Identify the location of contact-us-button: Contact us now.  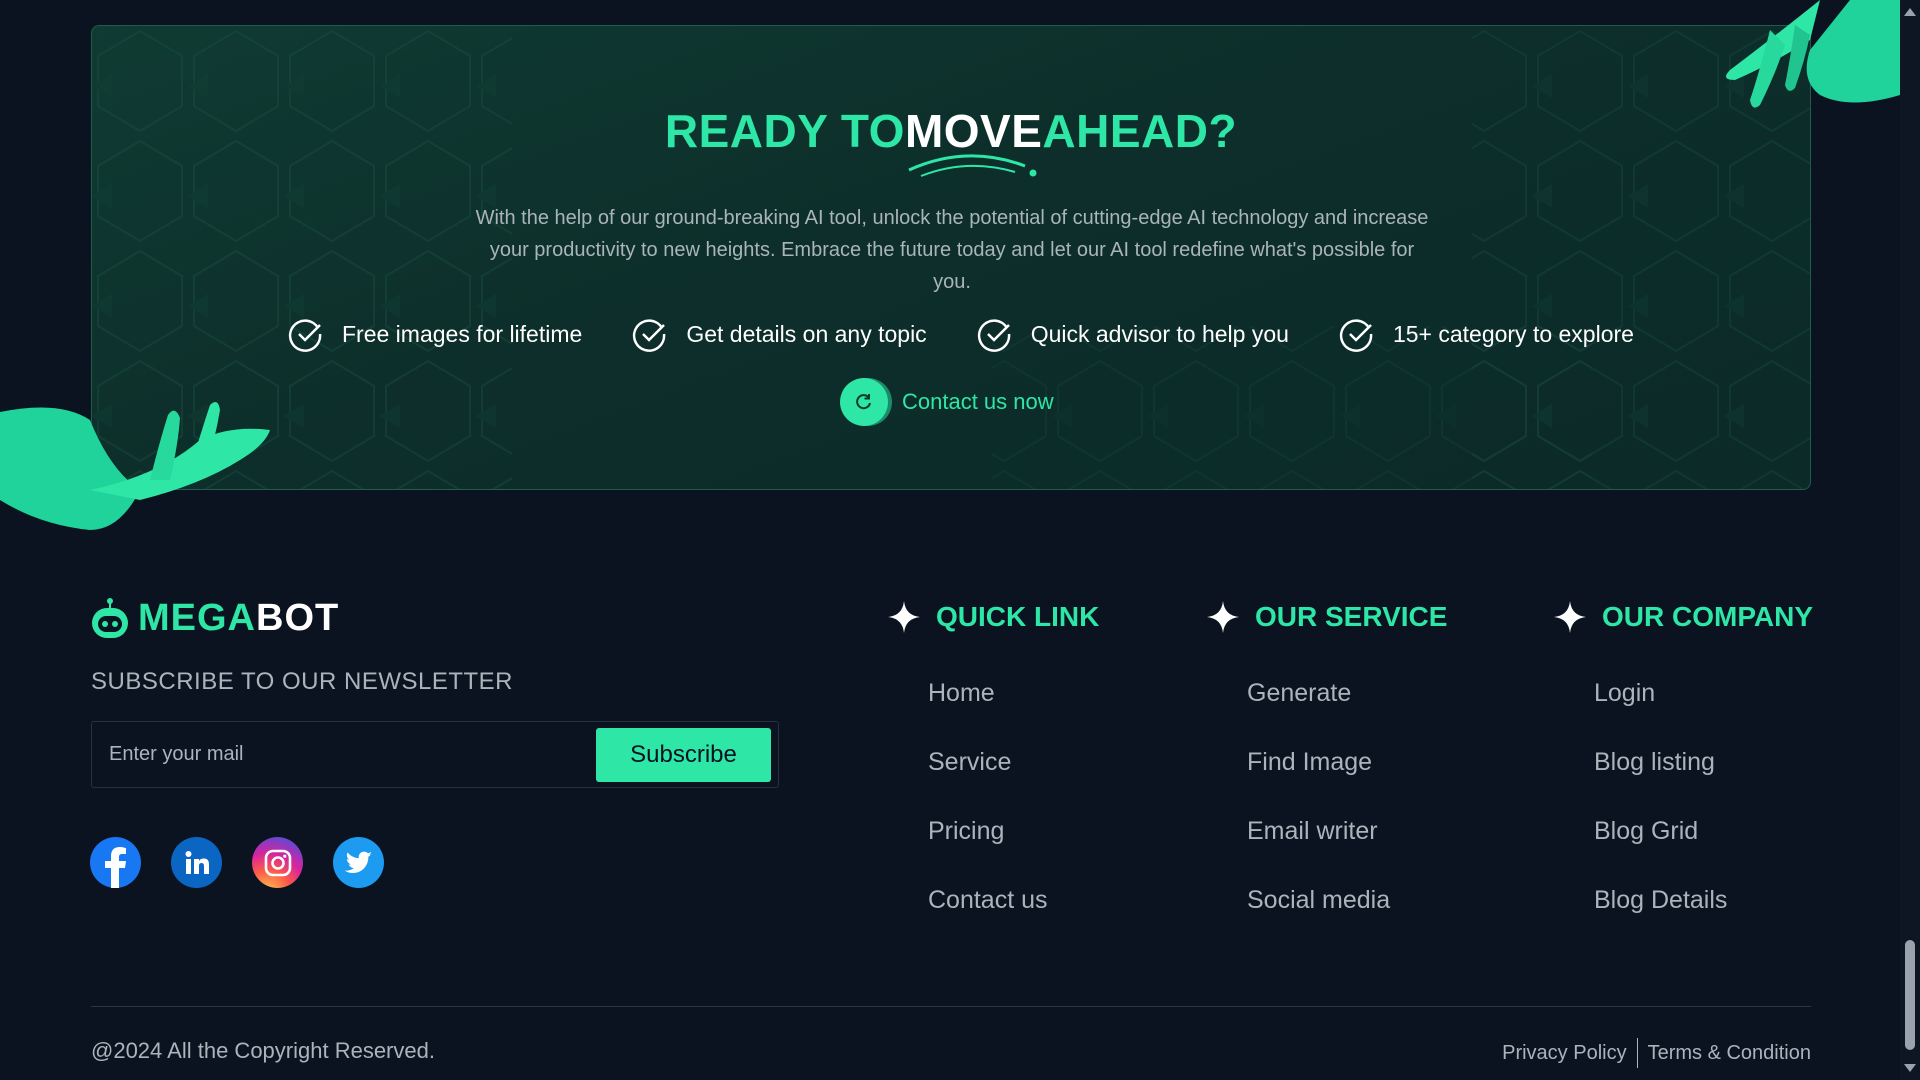
(947, 402).